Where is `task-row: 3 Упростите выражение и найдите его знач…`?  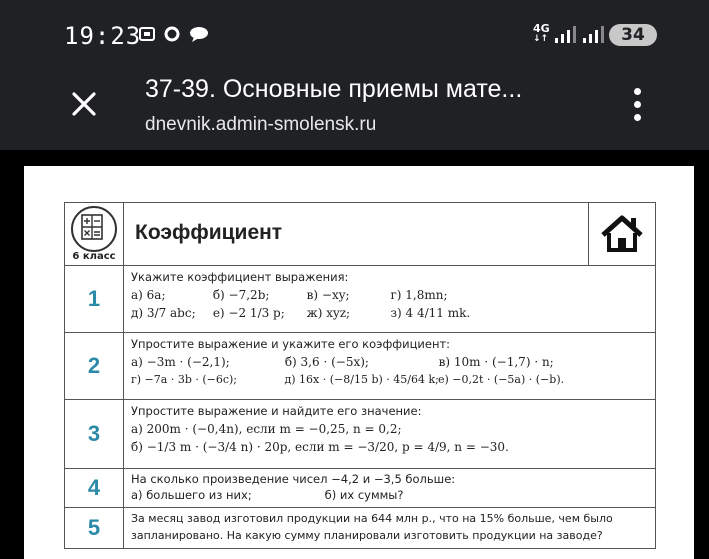
task-row: 3 Упростите выражение и найдите его знач… is located at coordinates (360, 434).